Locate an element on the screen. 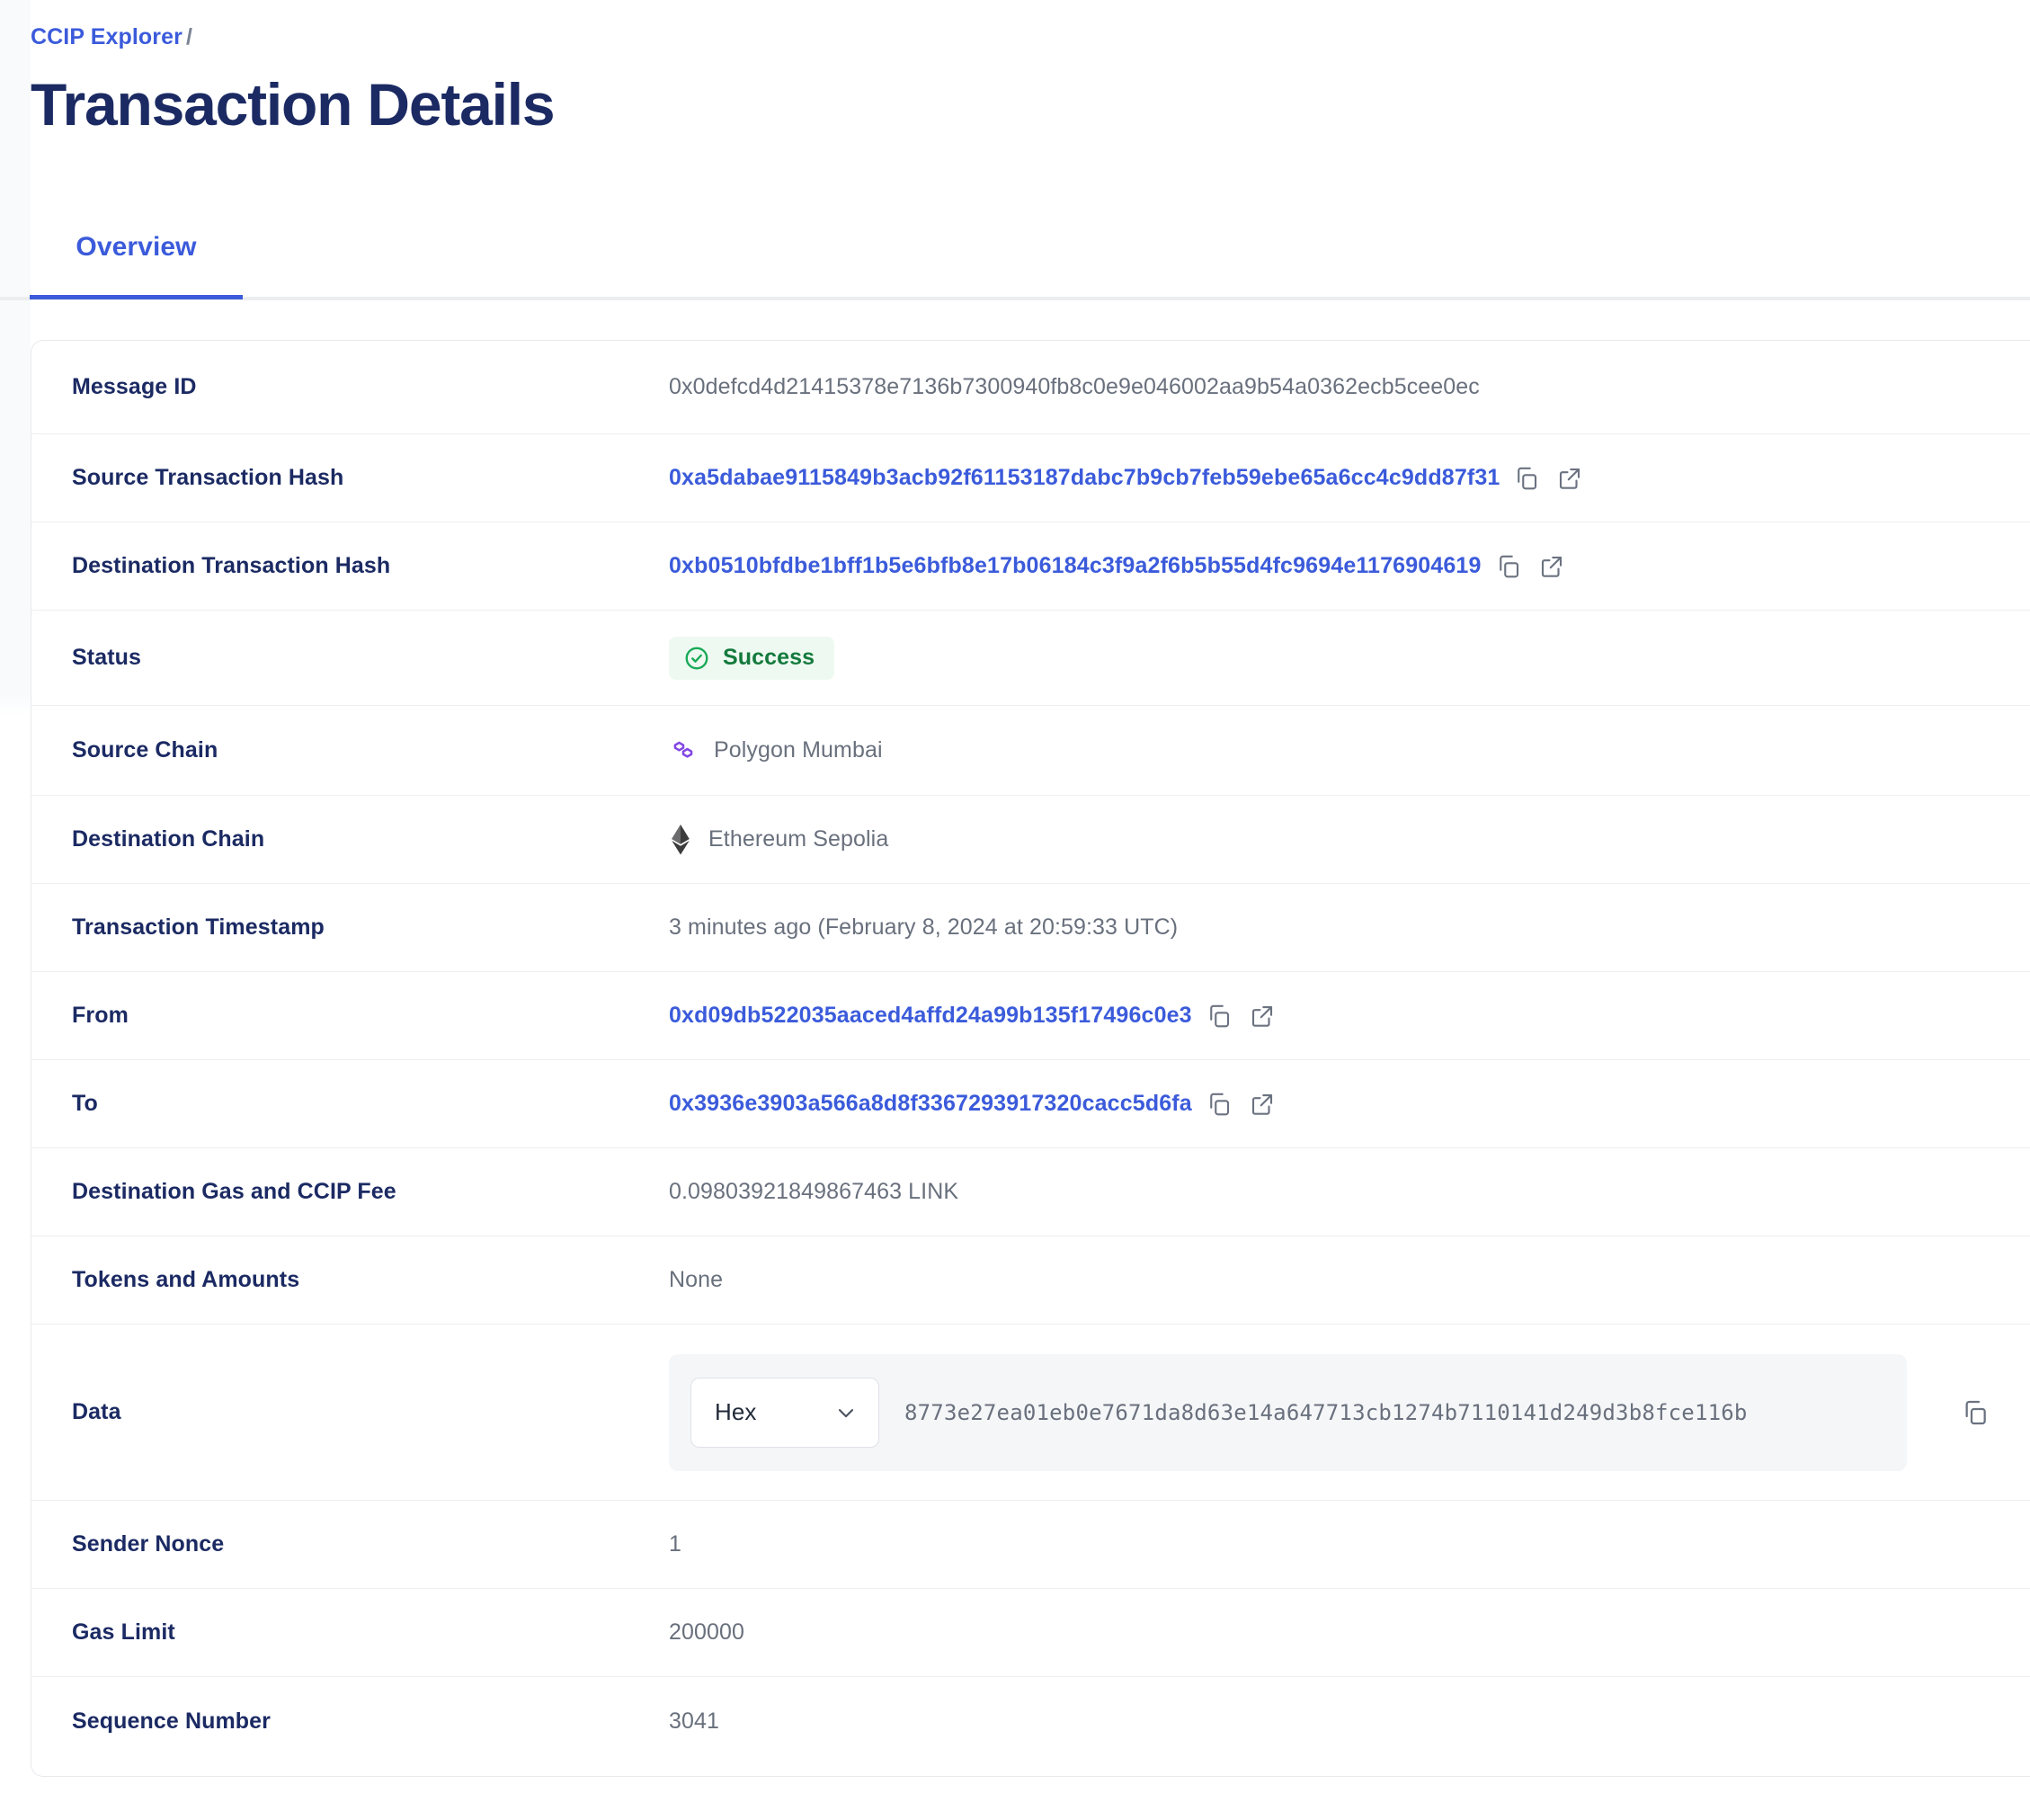 Image resolution: width=2030 pixels, height=1820 pixels. ethereum-icon is located at coordinates (680, 840).